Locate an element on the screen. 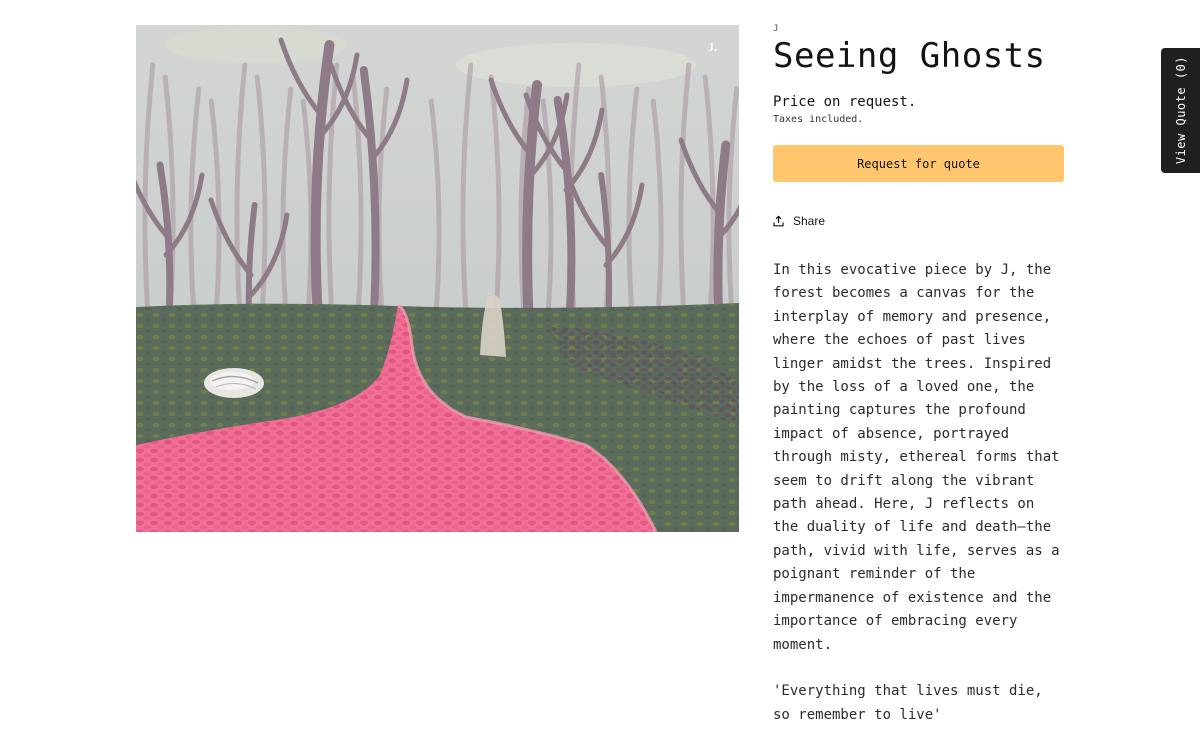 This screenshot has width=1200, height=750. product-vendor: J is located at coordinates (776, 29).